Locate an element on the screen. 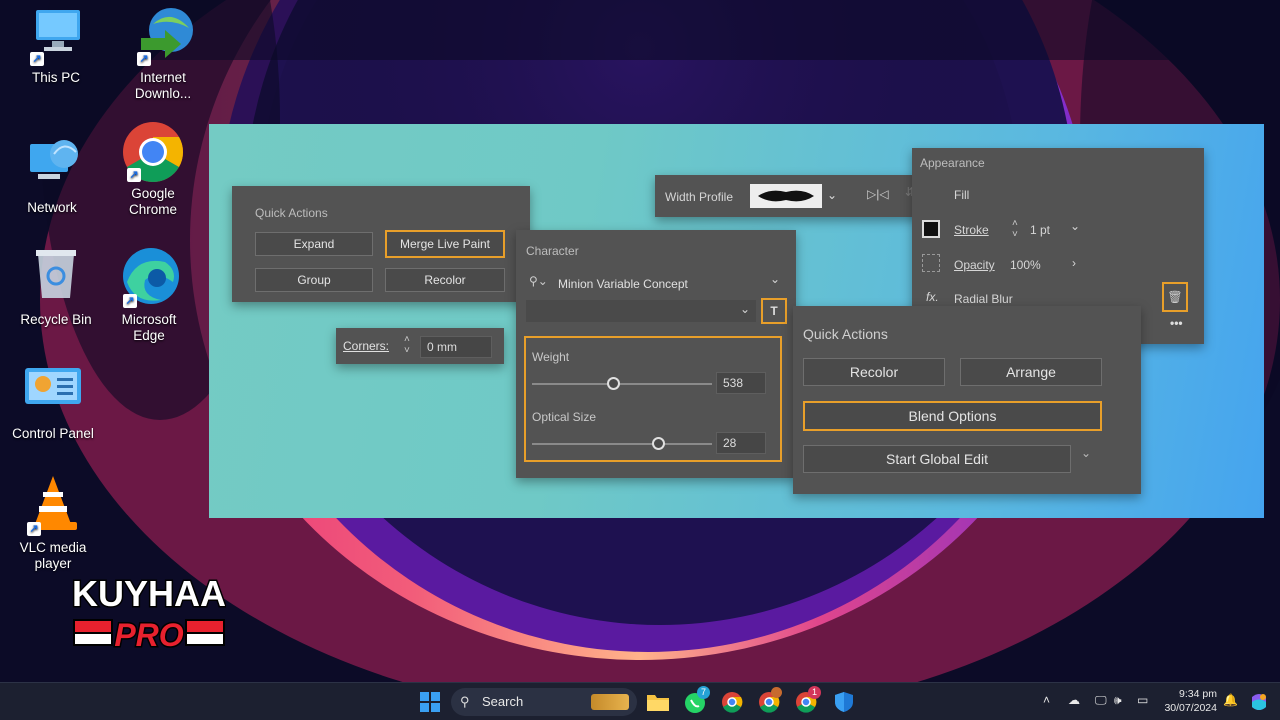 The height and width of the screenshot is (720, 1280). network-status-icon: 🖵 is located at coordinates (1101, 700).